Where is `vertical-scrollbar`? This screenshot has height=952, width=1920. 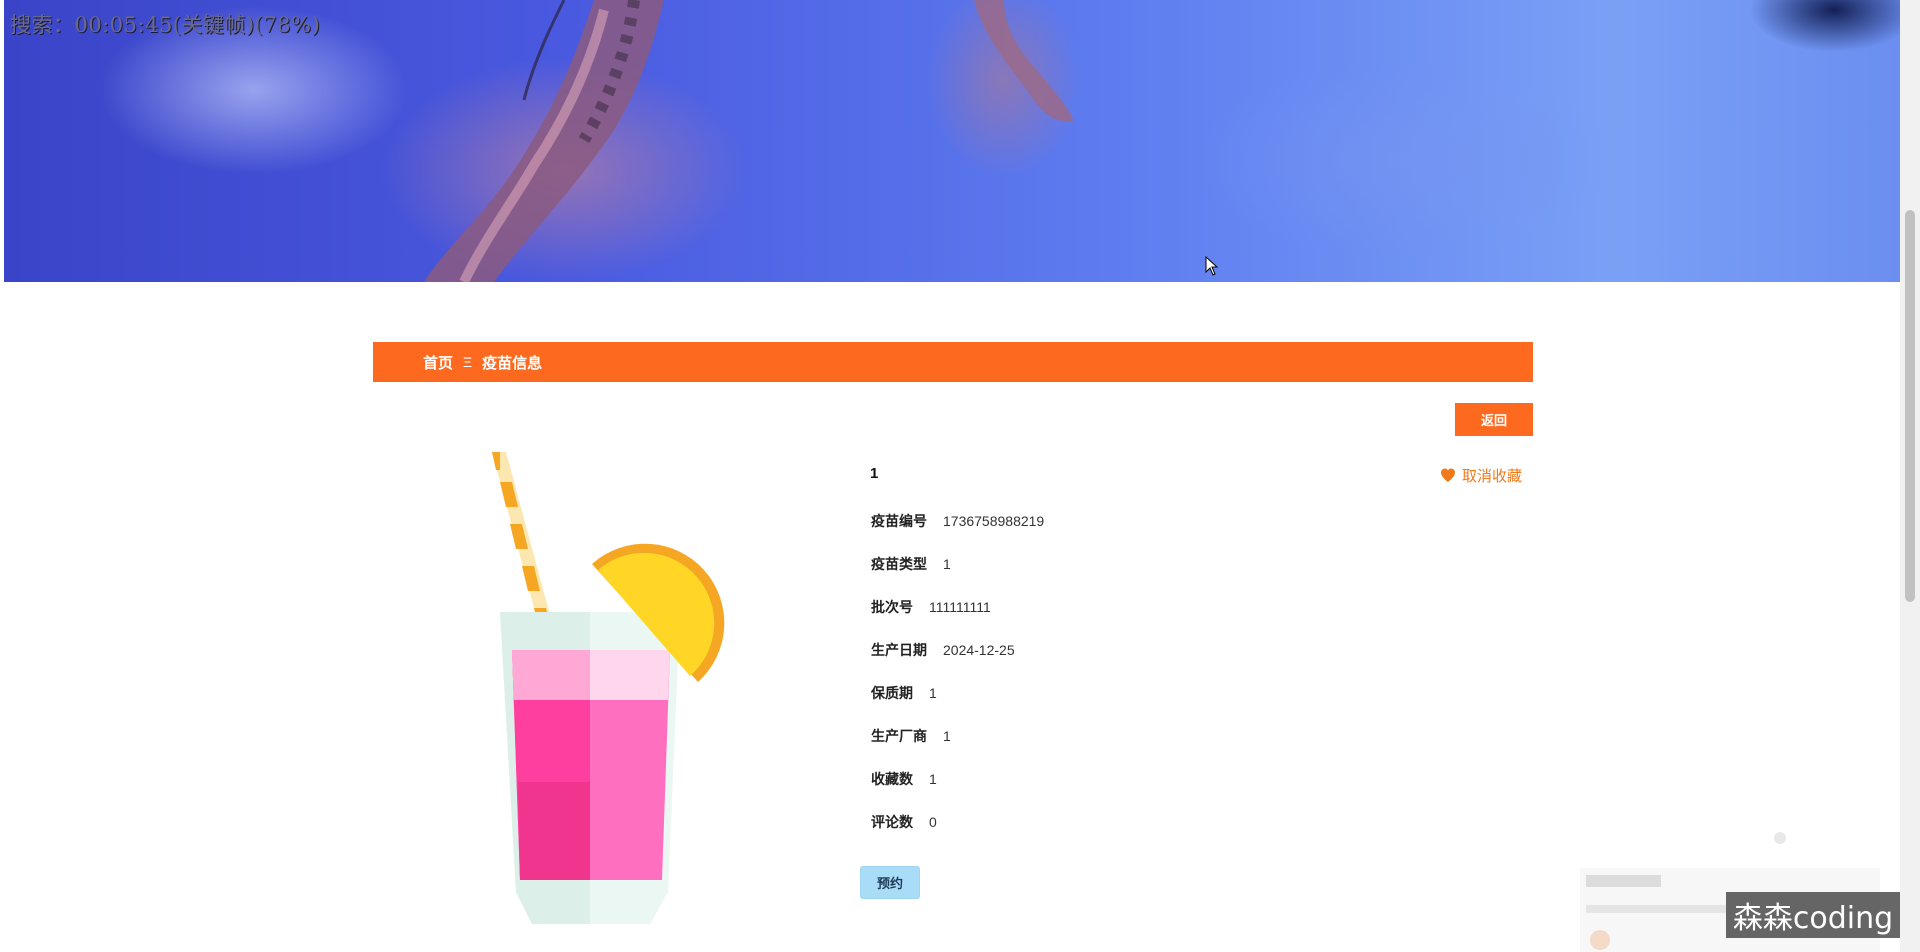
vertical-scrollbar is located at coordinates (1910, 476).